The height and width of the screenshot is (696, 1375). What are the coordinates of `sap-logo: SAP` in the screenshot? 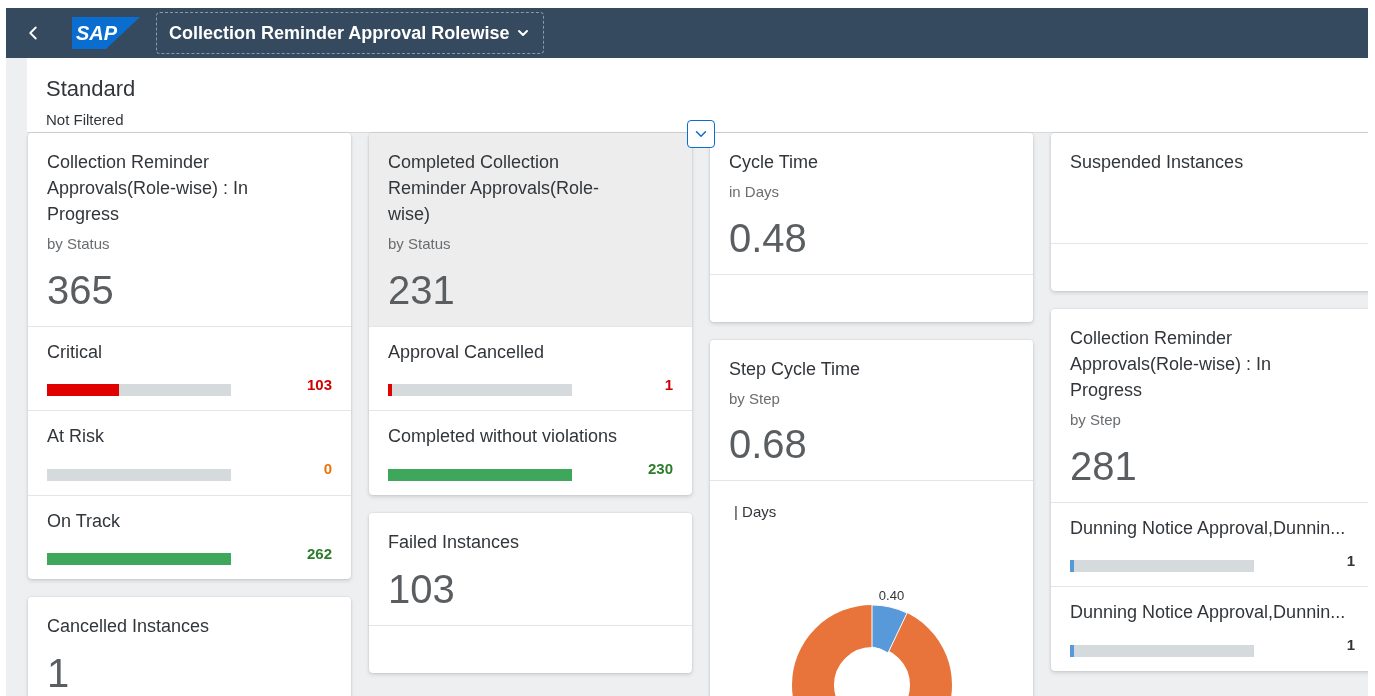 It's located at (106, 33).